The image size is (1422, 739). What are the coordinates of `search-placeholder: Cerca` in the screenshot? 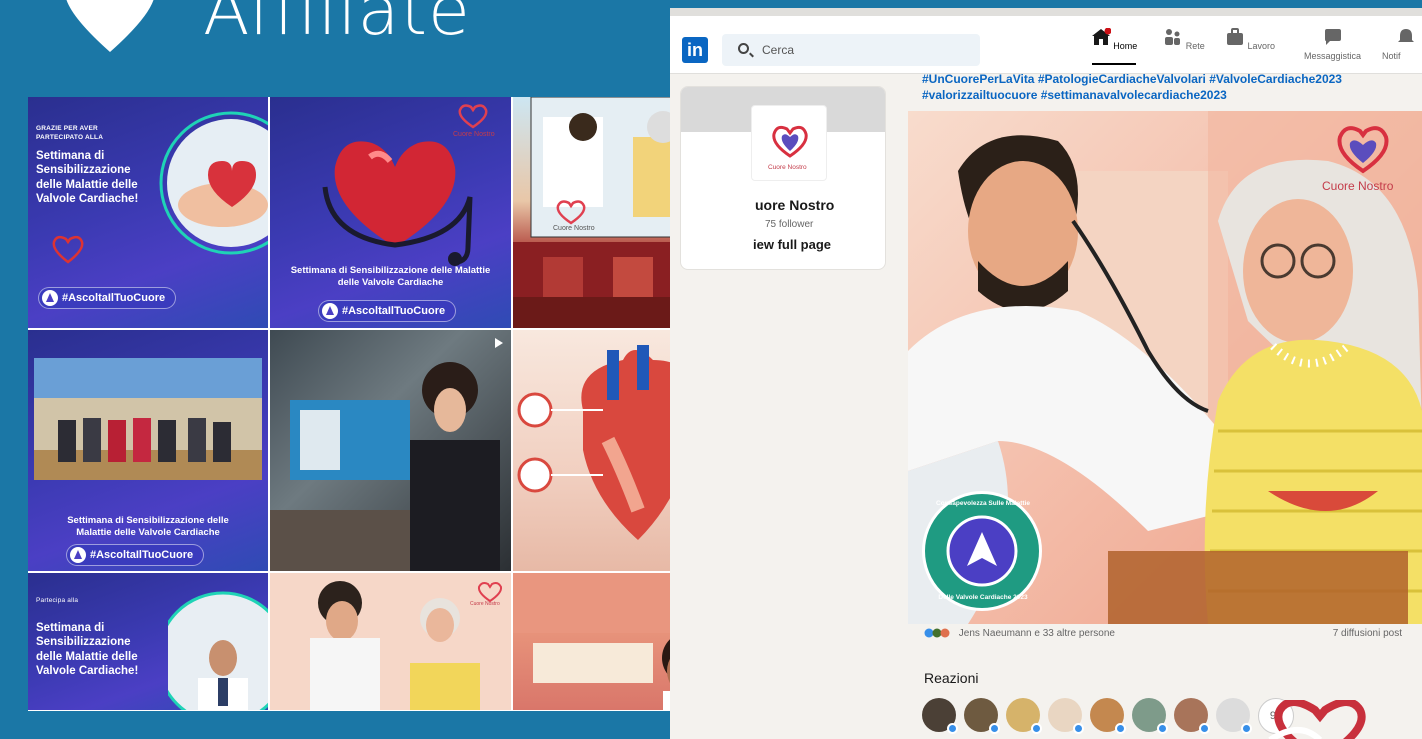 It's located at (778, 50).